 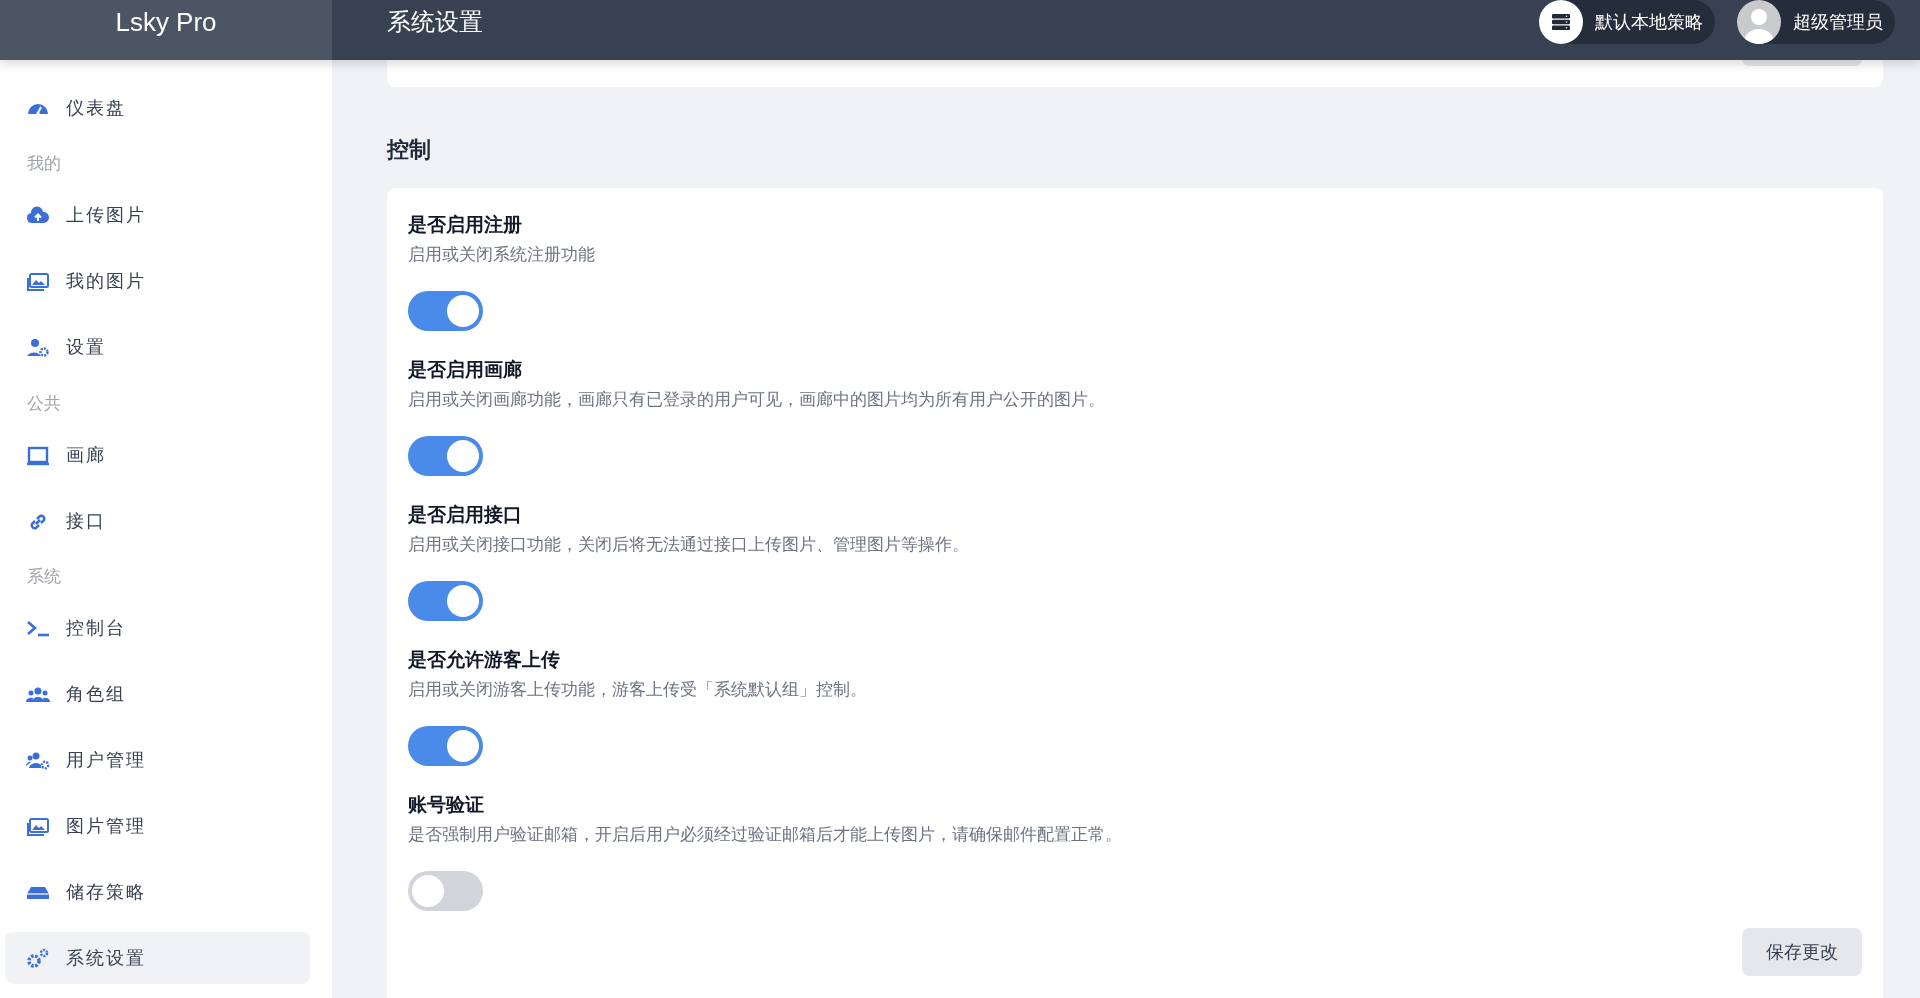 What do you see at coordinates (44, 164) in the screenshot?
I see `sidebar-heading: 我的` at bounding box center [44, 164].